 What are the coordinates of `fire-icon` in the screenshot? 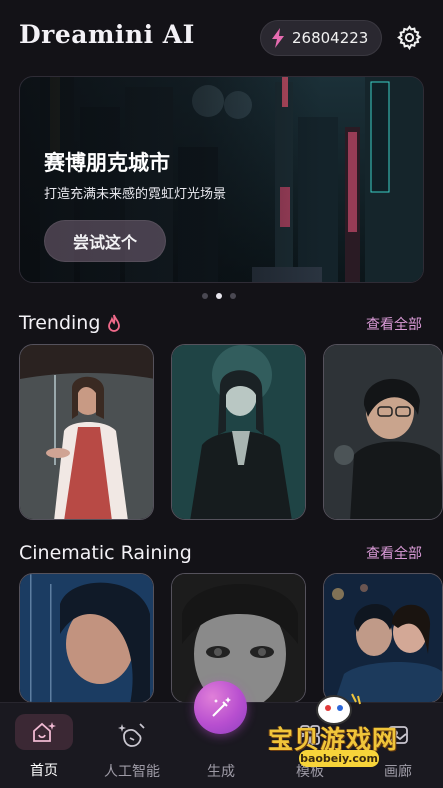 It's located at (114, 323).